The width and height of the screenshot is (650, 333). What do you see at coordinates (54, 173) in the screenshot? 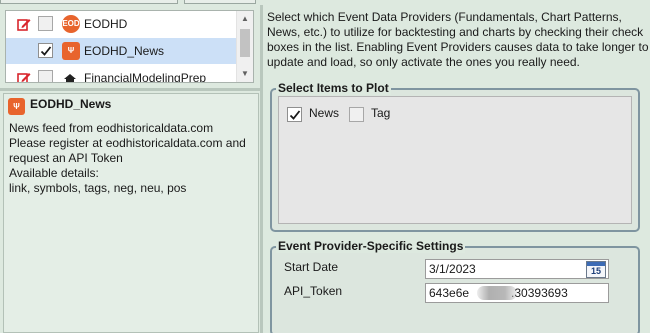
I see `details-line: Available details:` at bounding box center [54, 173].